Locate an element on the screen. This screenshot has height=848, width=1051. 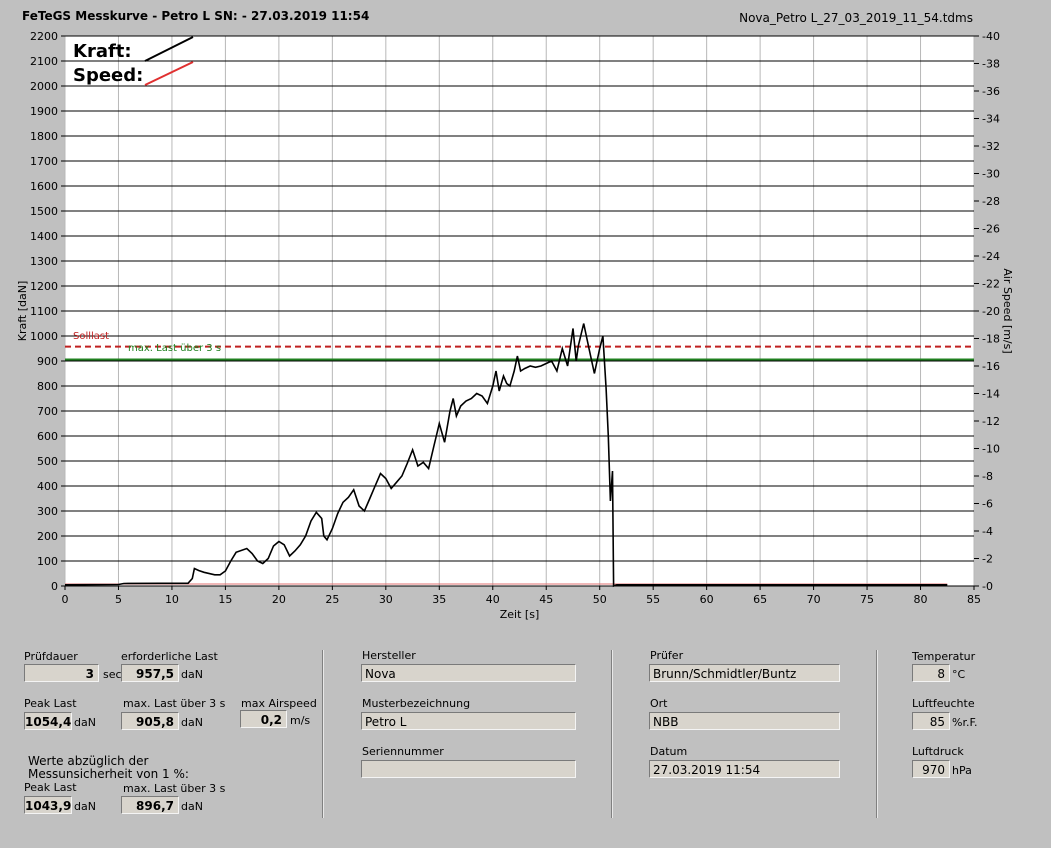
luftfeuchte-label: Luftfeuchte is located at coordinates (943, 703).